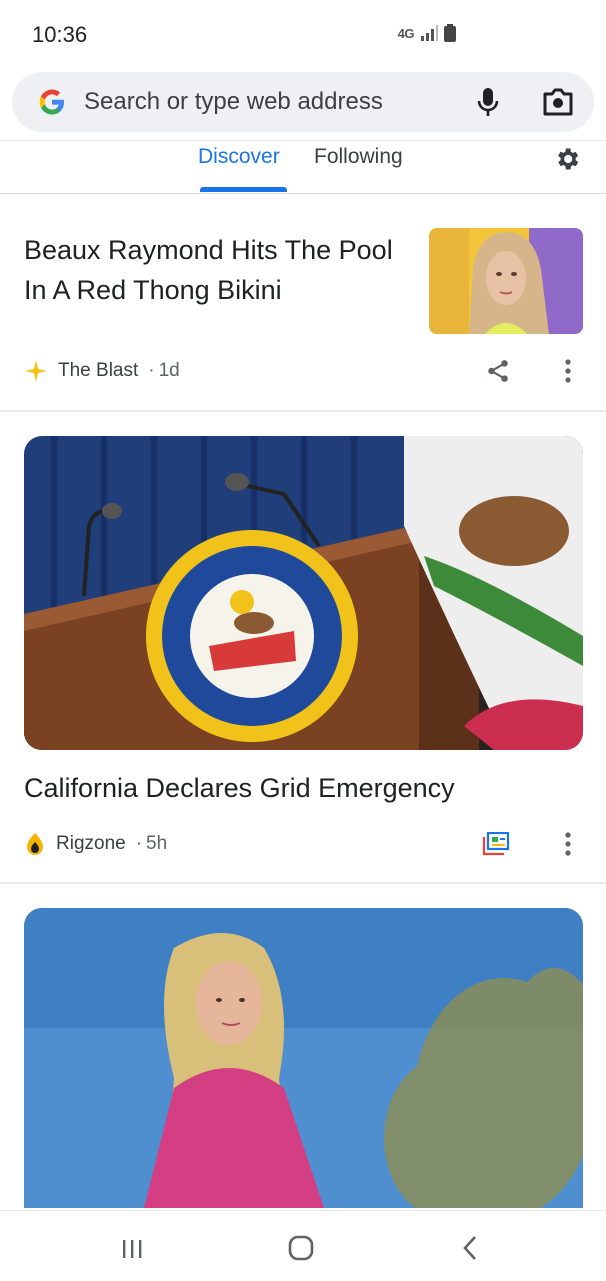  I want to click on card-age: 5h, so click(157, 843).